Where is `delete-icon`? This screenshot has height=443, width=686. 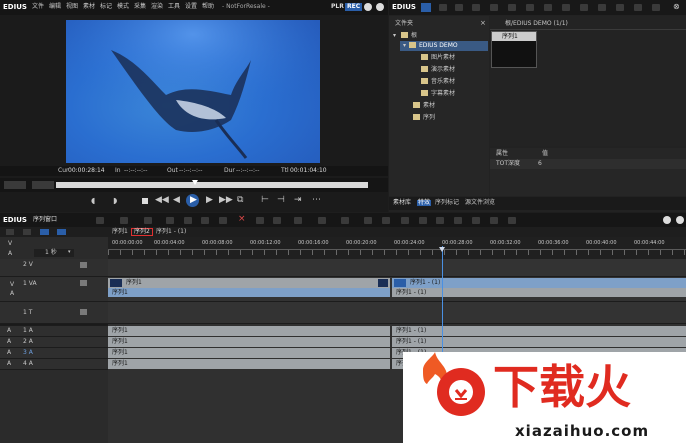
delete-icon is located at coordinates (584, 7).